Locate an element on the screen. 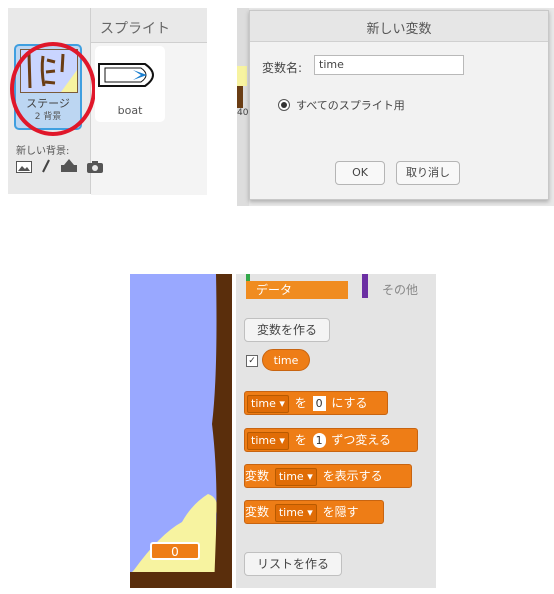 The width and height of the screenshot is (554, 594). variable-monitor: 0 is located at coordinates (175, 551).